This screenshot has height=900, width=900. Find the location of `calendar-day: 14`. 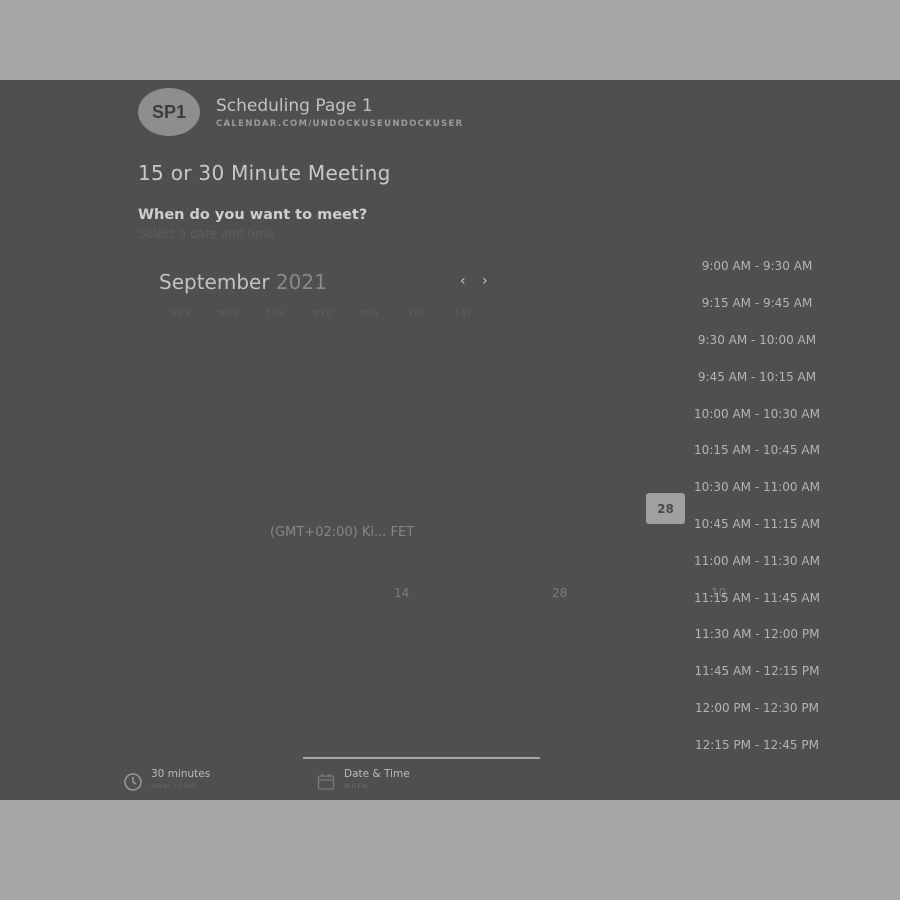

calendar-day: 14 is located at coordinates (401, 593).